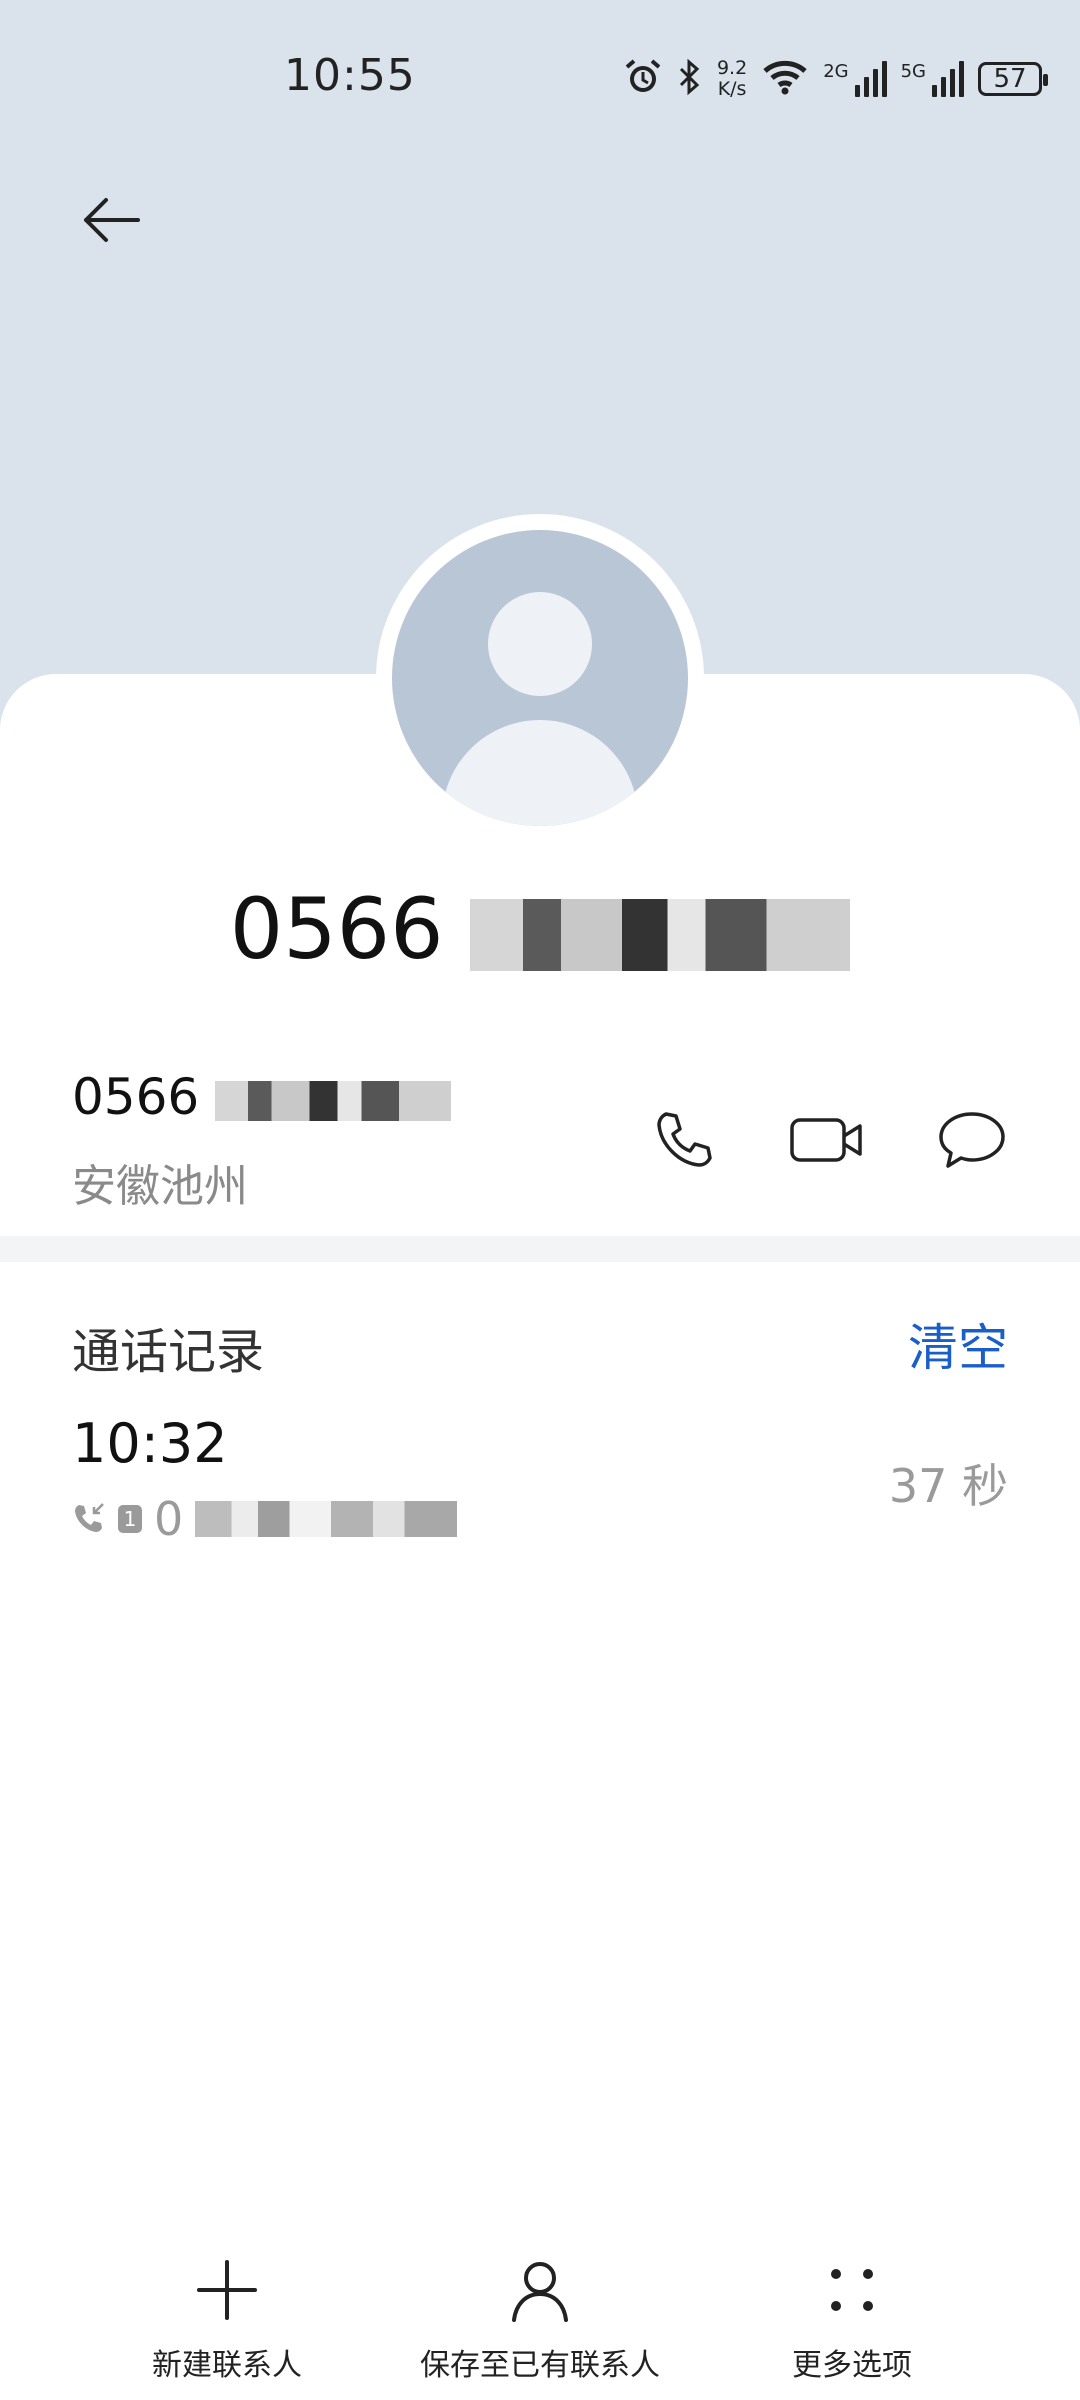 Image resolution: width=1080 pixels, height=2400 pixels. What do you see at coordinates (227, 2290) in the screenshot?
I see `plus-icon` at bounding box center [227, 2290].